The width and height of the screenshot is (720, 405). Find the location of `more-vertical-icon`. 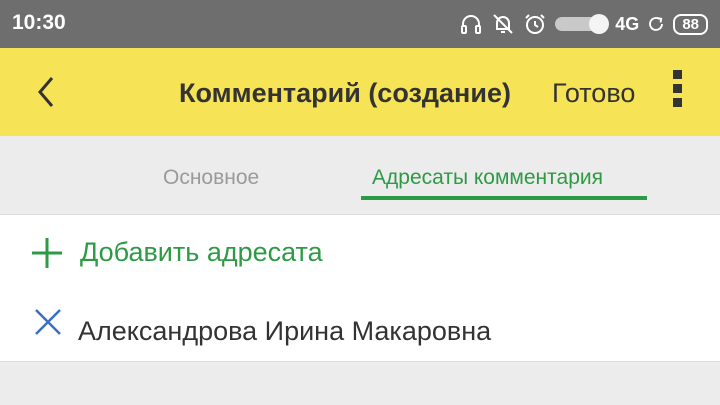

more-vertical-icon is located at coordinates (677, 92).